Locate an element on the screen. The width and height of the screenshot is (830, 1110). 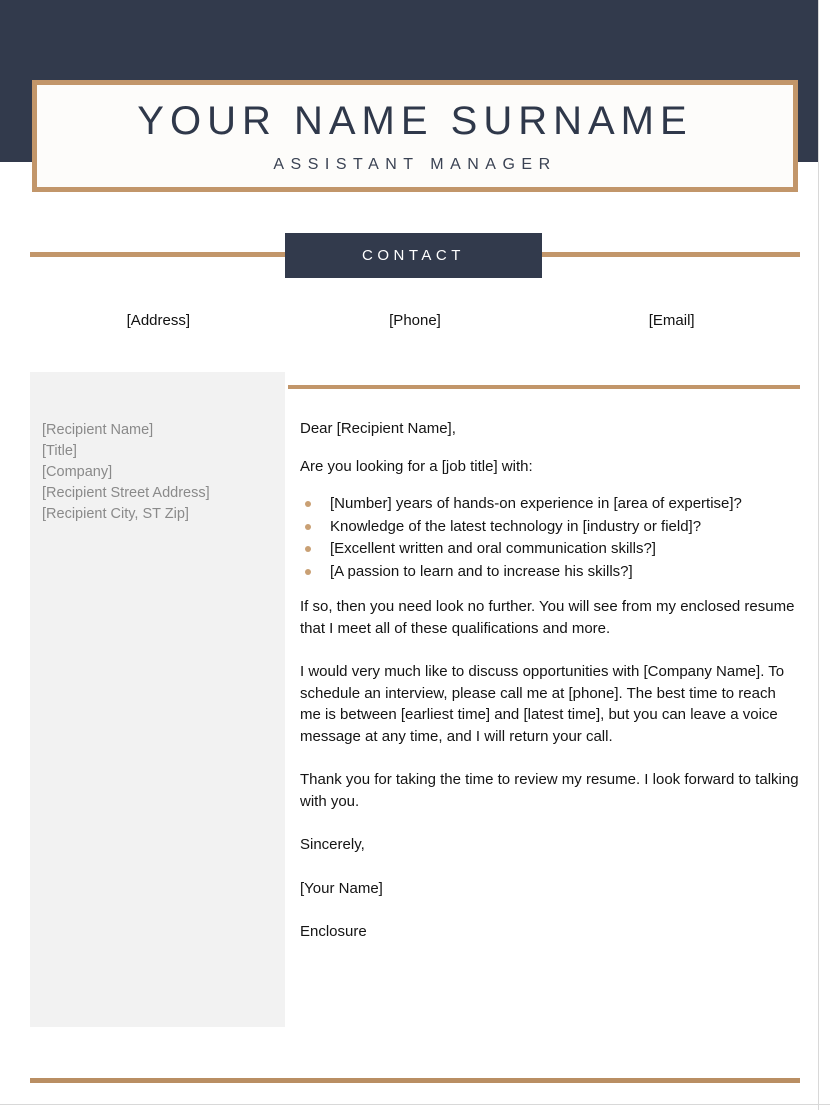
contact-section-banner: CONTACT is located at coordinates (413, 255).